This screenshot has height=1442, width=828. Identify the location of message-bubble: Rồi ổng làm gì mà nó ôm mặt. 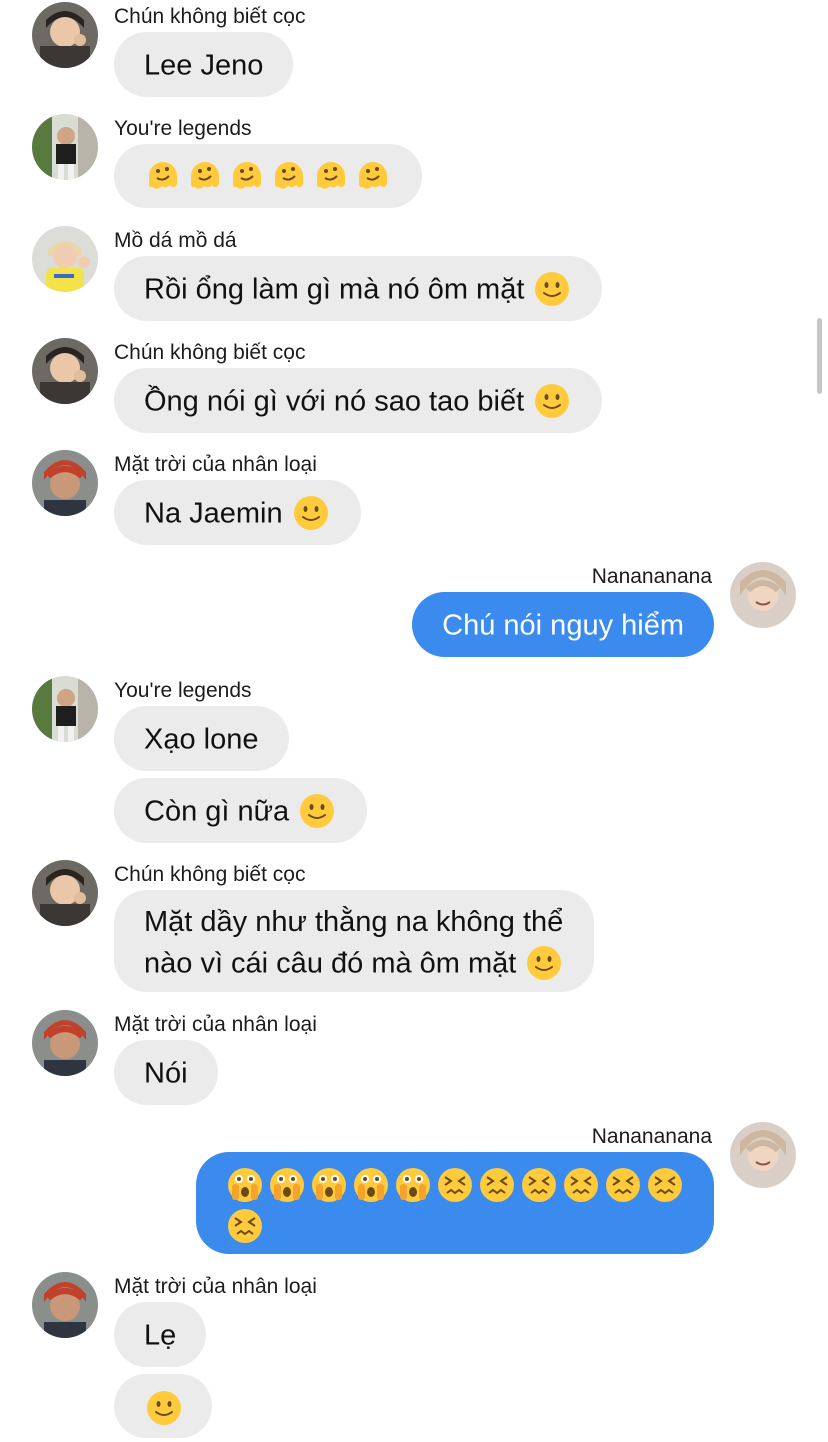
(358, 289).